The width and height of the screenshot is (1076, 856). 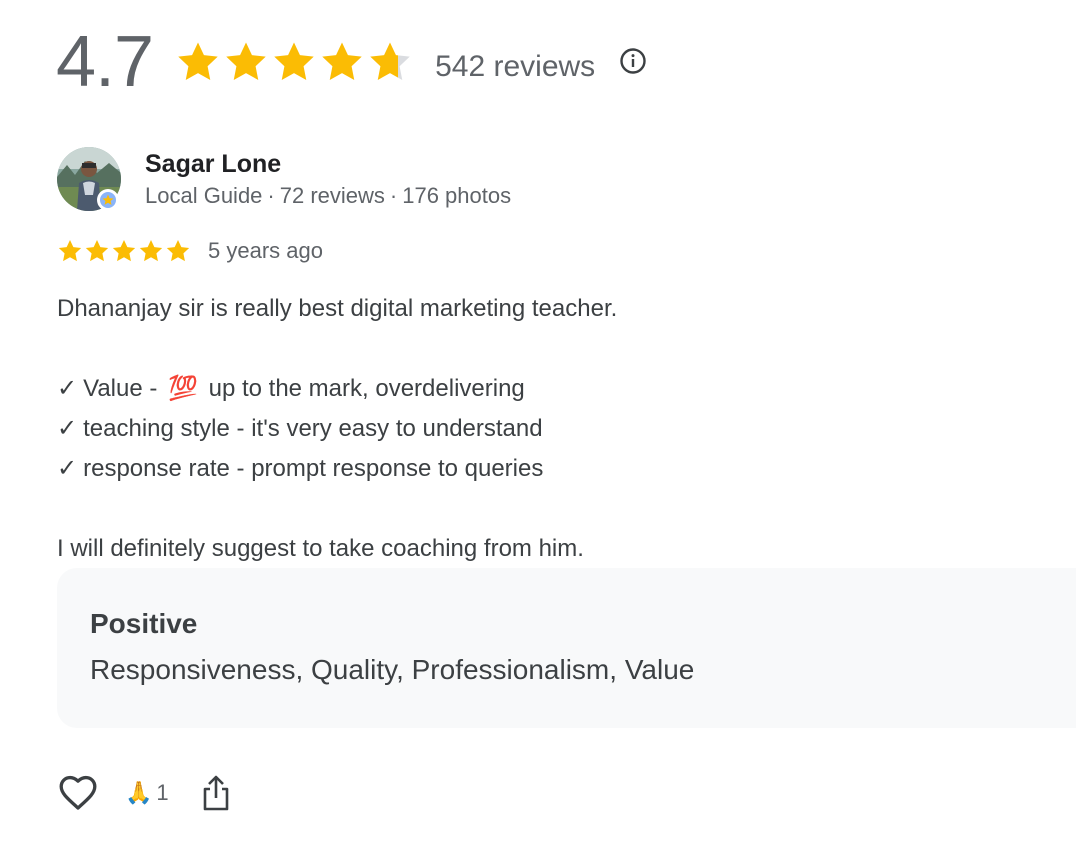 I want to click on avatar, so click(x=89, y=179).